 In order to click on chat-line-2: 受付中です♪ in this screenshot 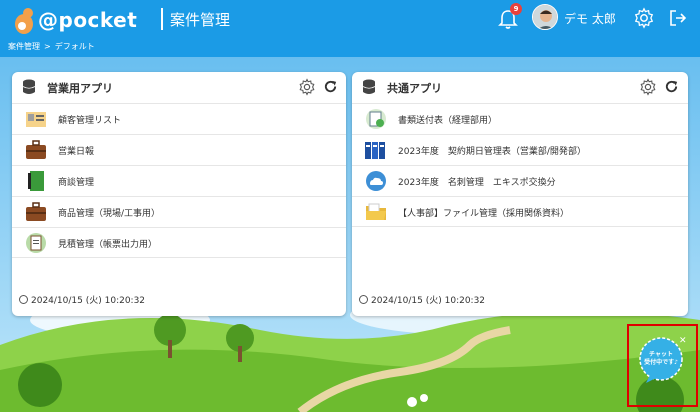, I will do `click(661, 362)`.